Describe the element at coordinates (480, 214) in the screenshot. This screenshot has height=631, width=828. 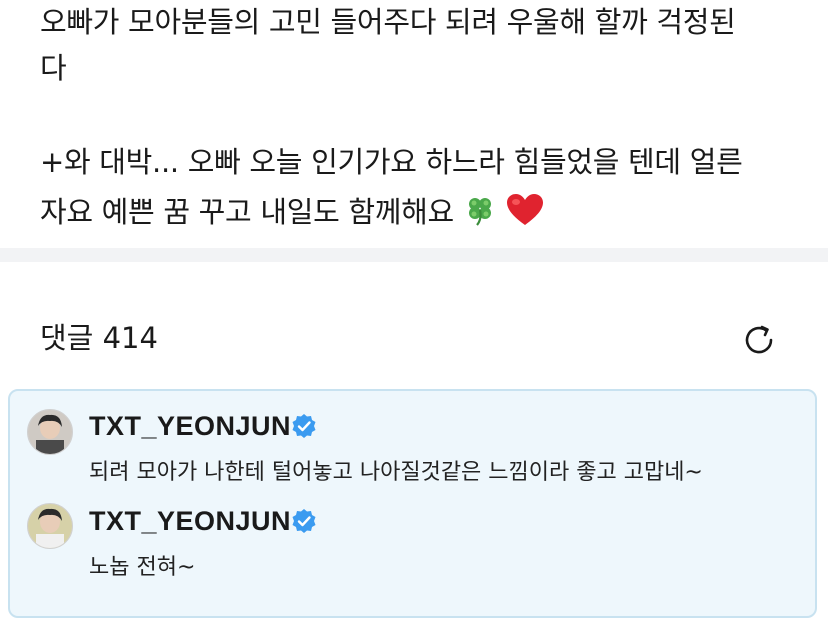
I see `four-leaf-clover-icon` at that location.